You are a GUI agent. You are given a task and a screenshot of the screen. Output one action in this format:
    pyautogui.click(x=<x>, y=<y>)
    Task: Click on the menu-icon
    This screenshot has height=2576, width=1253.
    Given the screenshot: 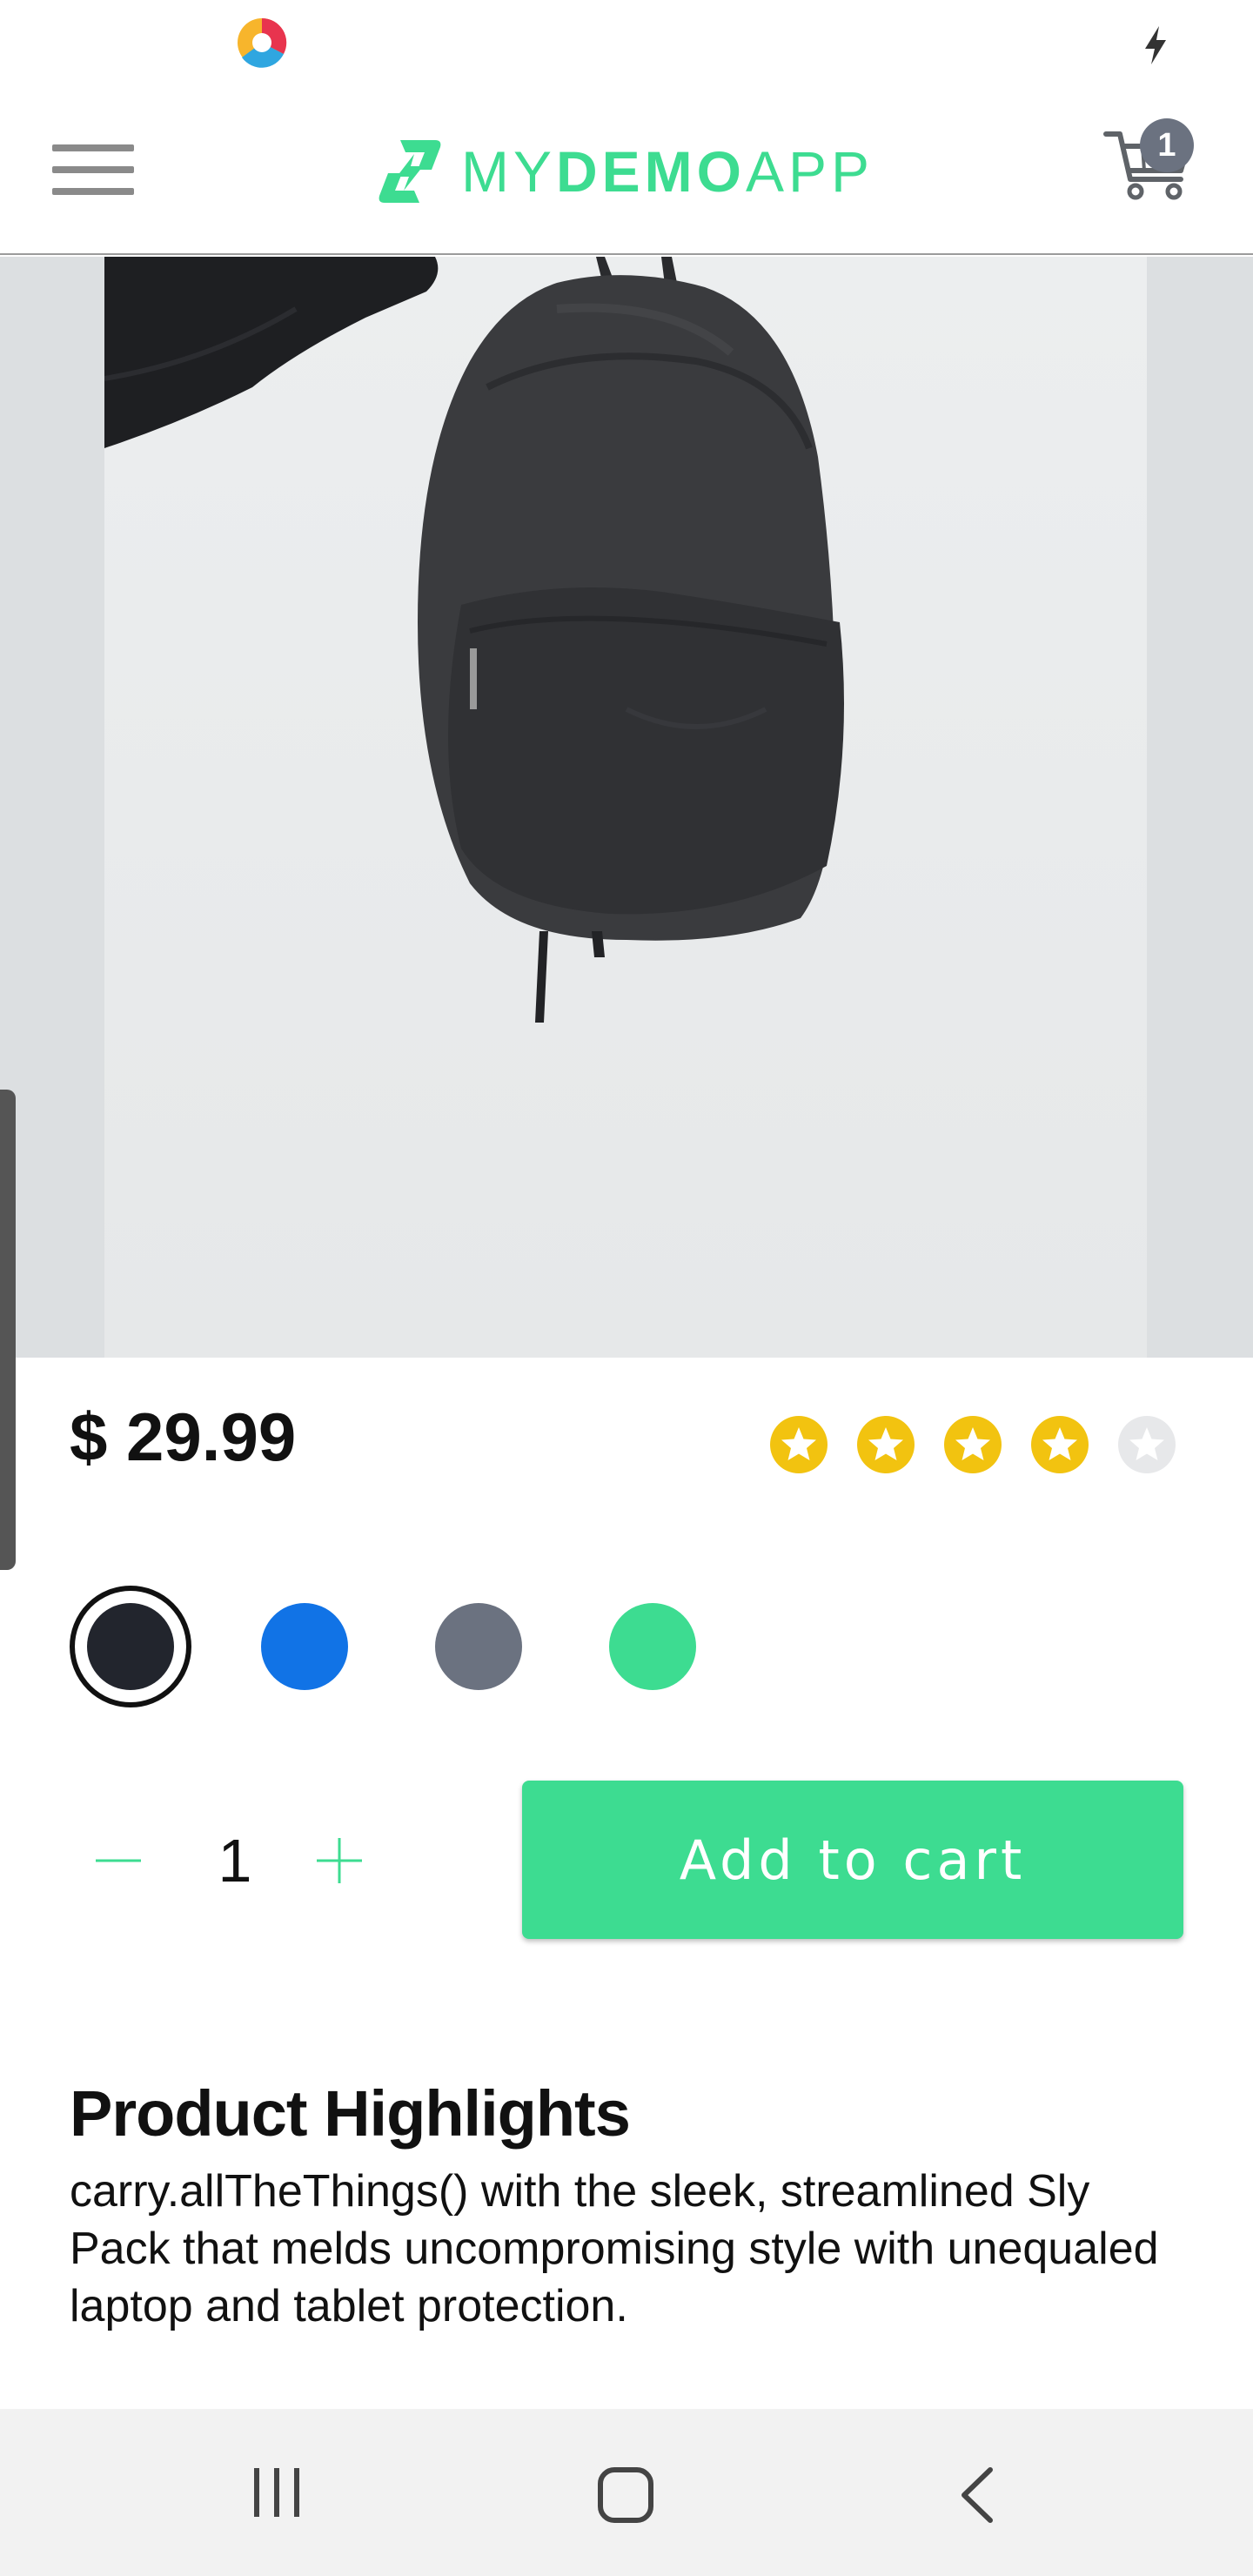 What is the action you would take?
    pyautogui.click(x=93, y=169)
    